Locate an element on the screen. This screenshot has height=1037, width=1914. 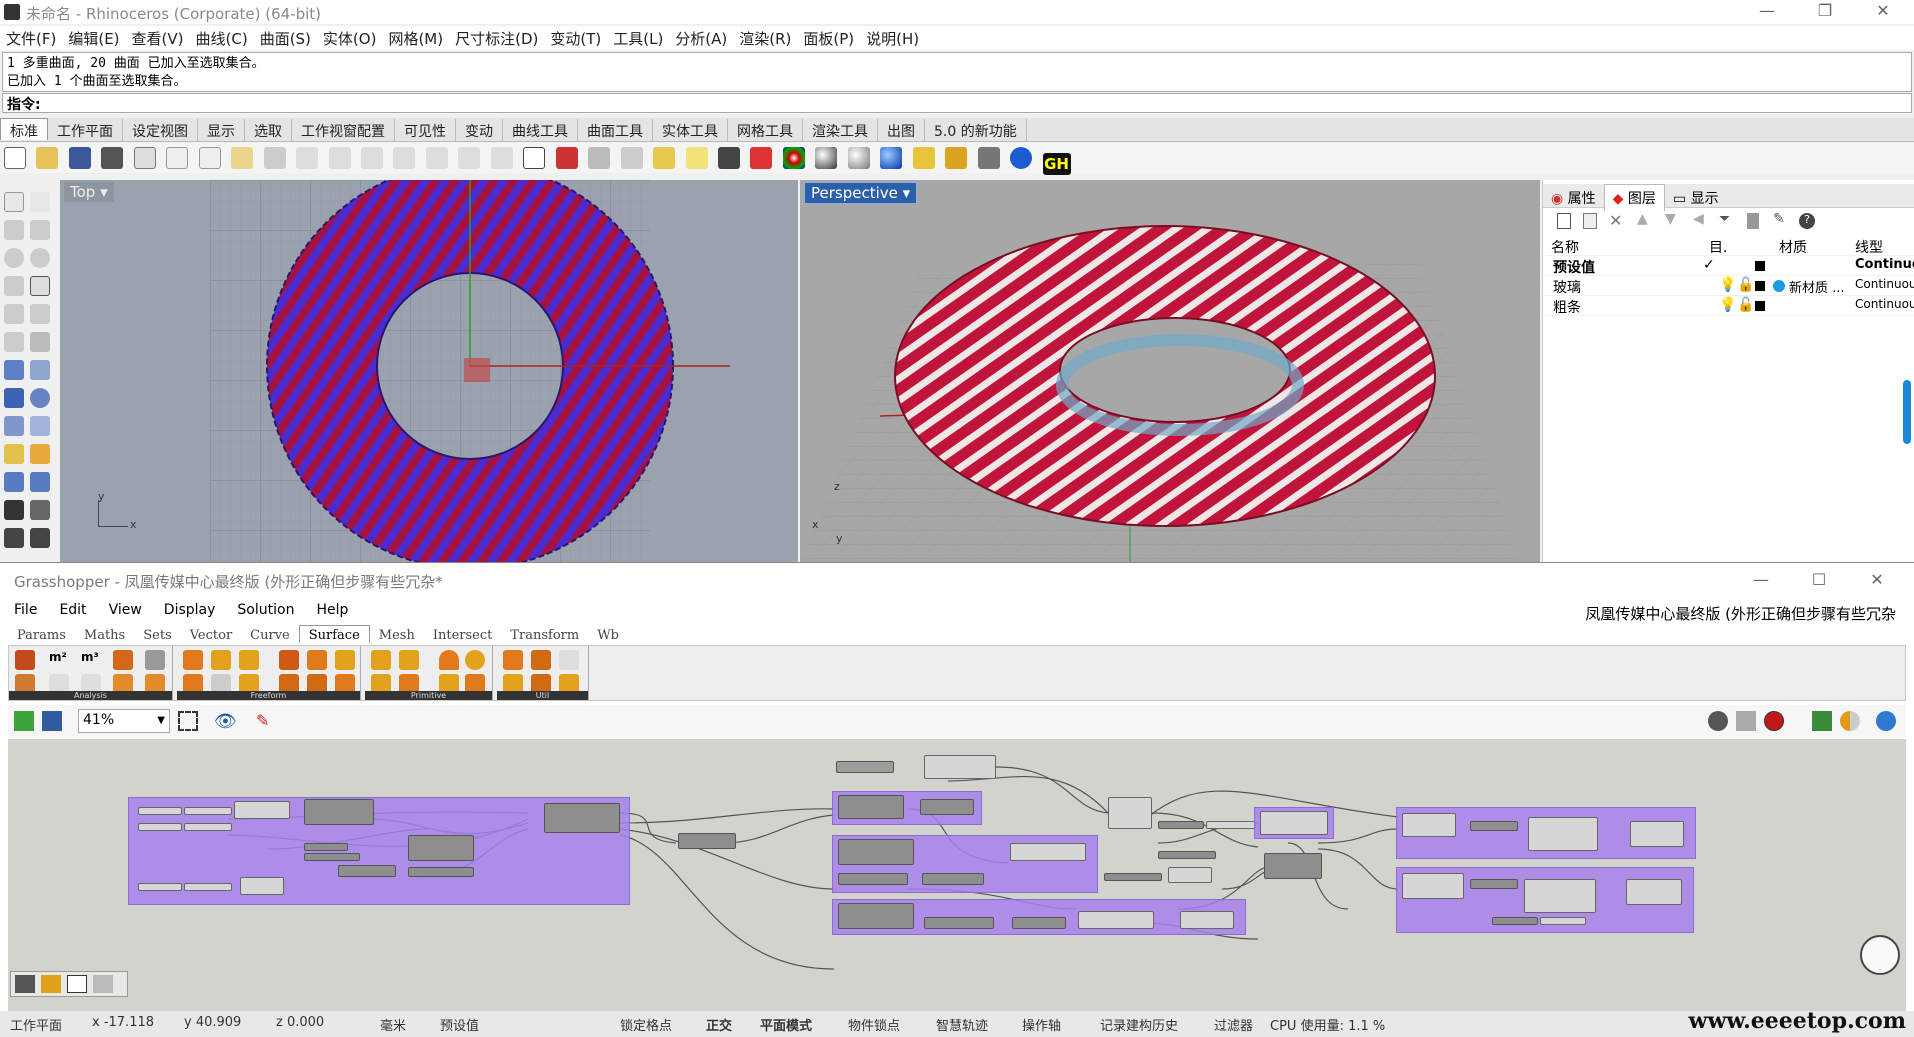
menu-panels: 面板(P) is located at coordinates (828, 38).